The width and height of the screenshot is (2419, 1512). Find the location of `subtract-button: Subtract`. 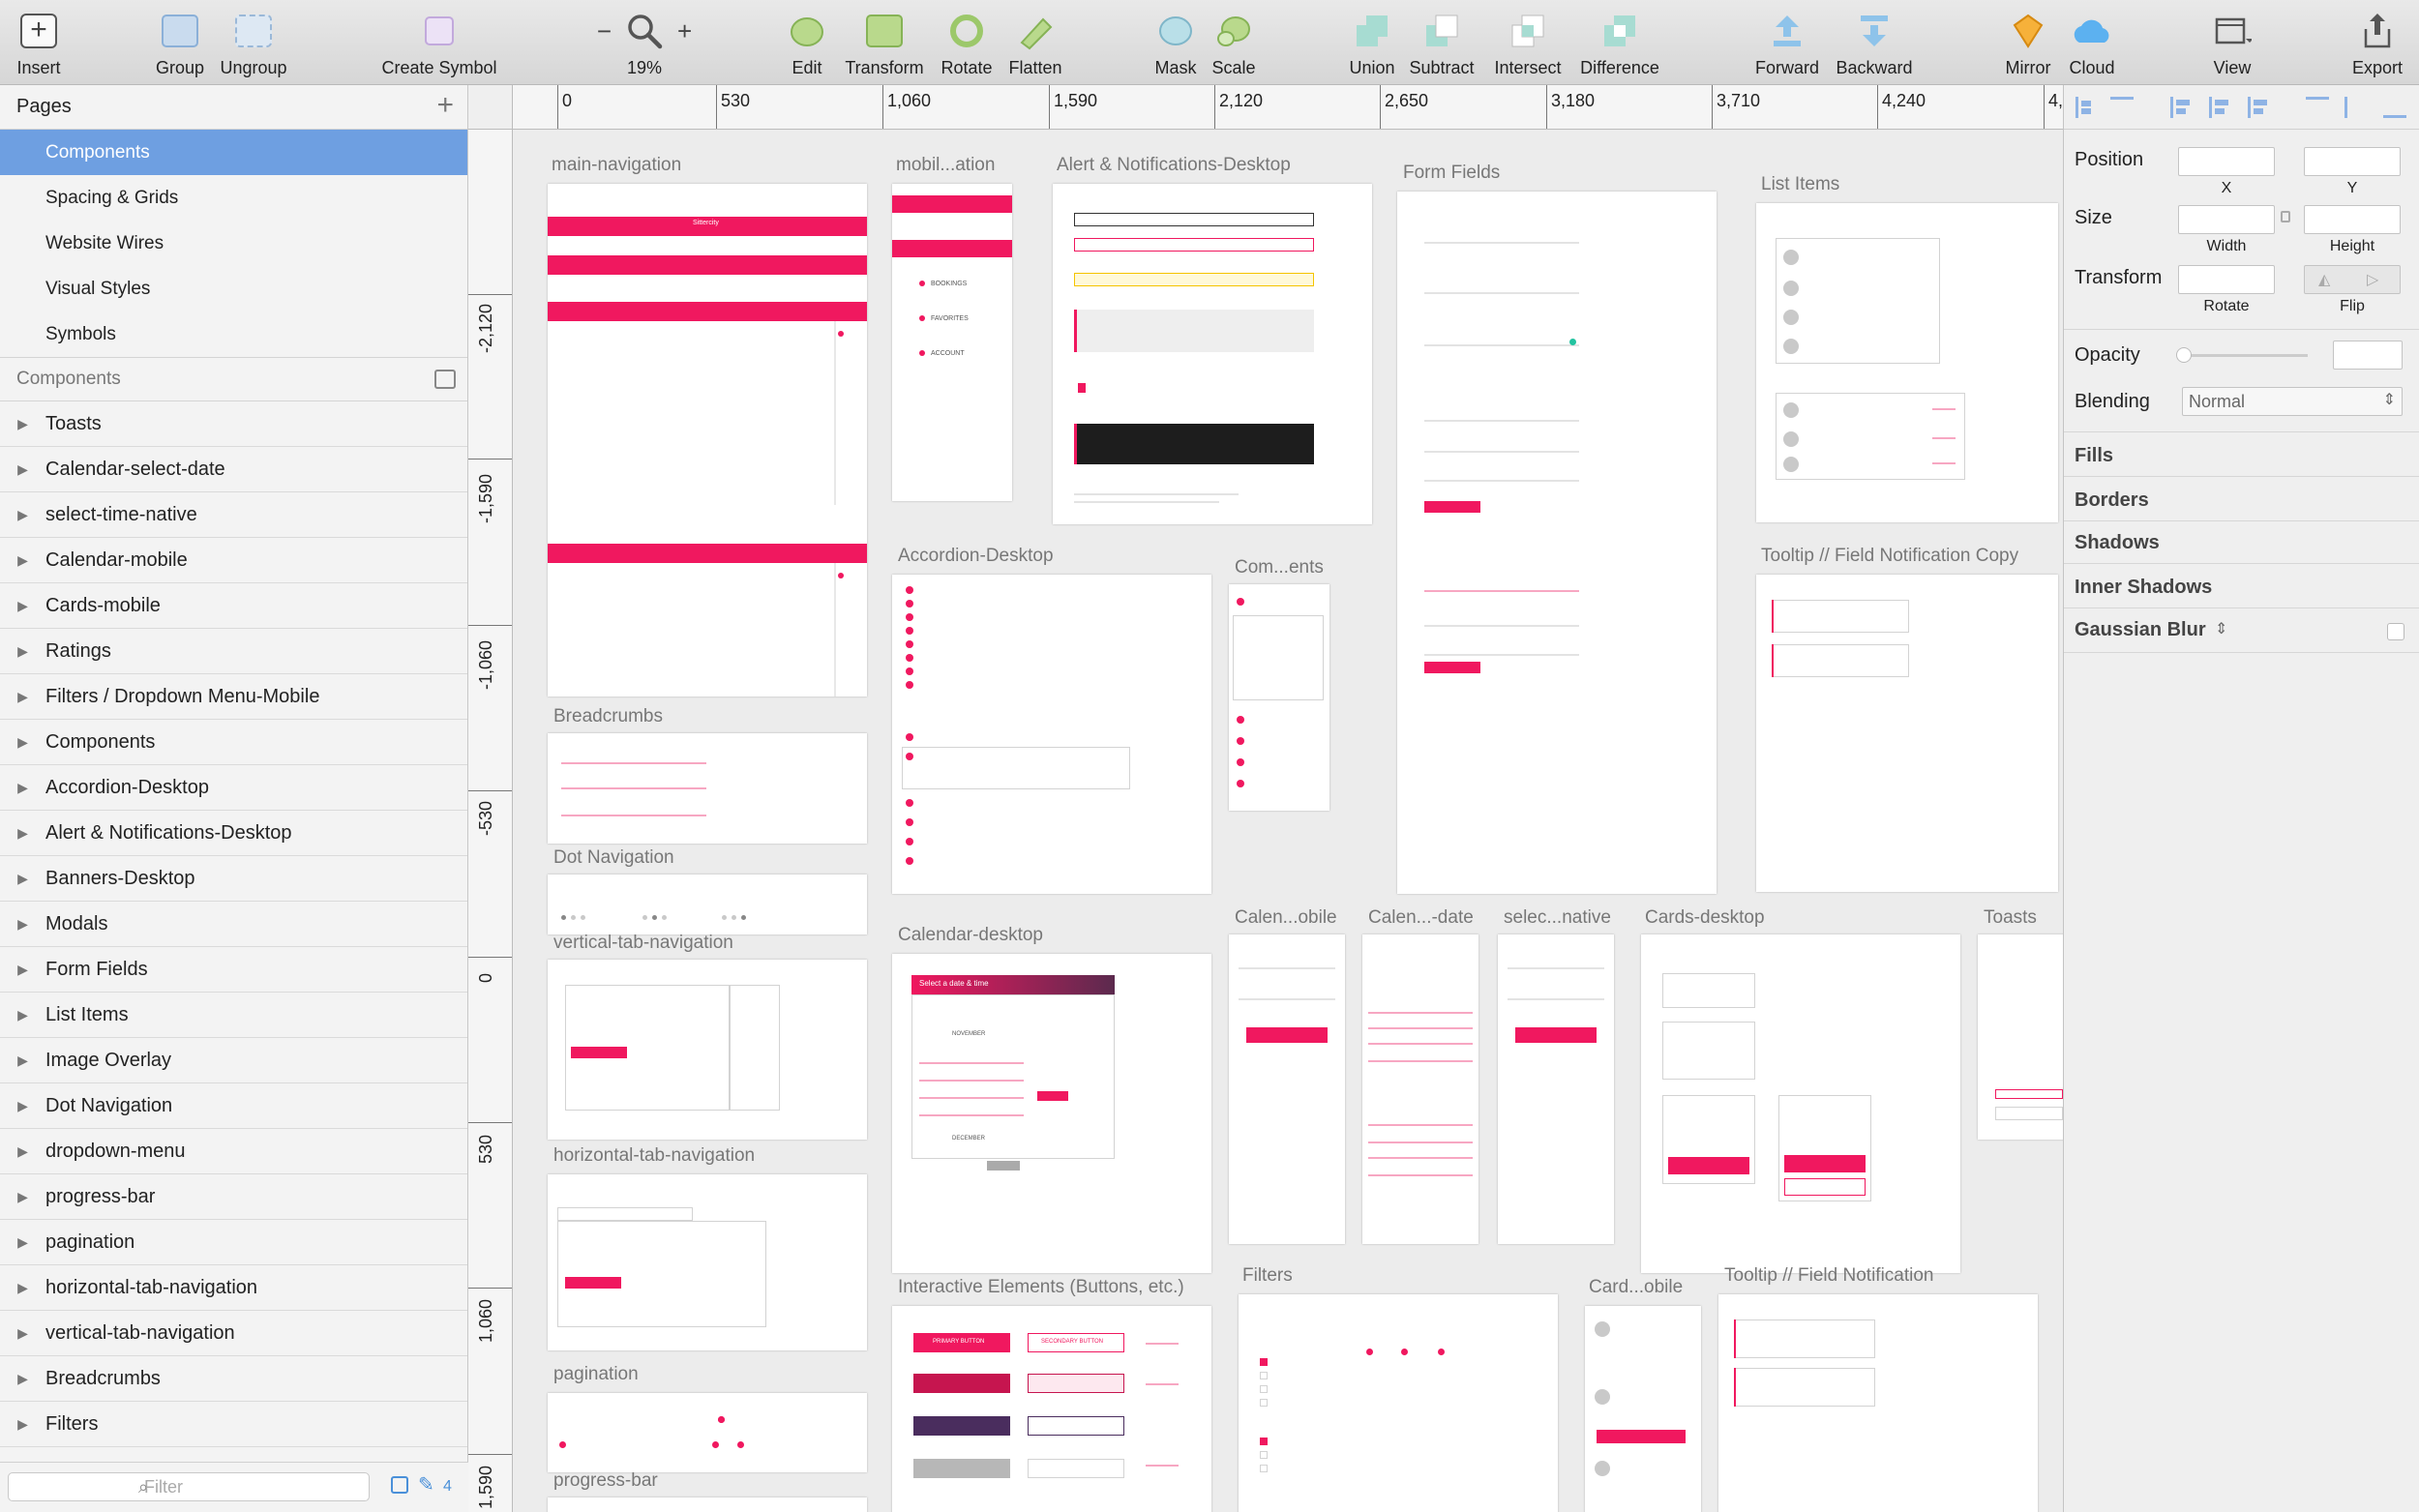

subtract-button: Subtract is located at coordinates (1441, 45).